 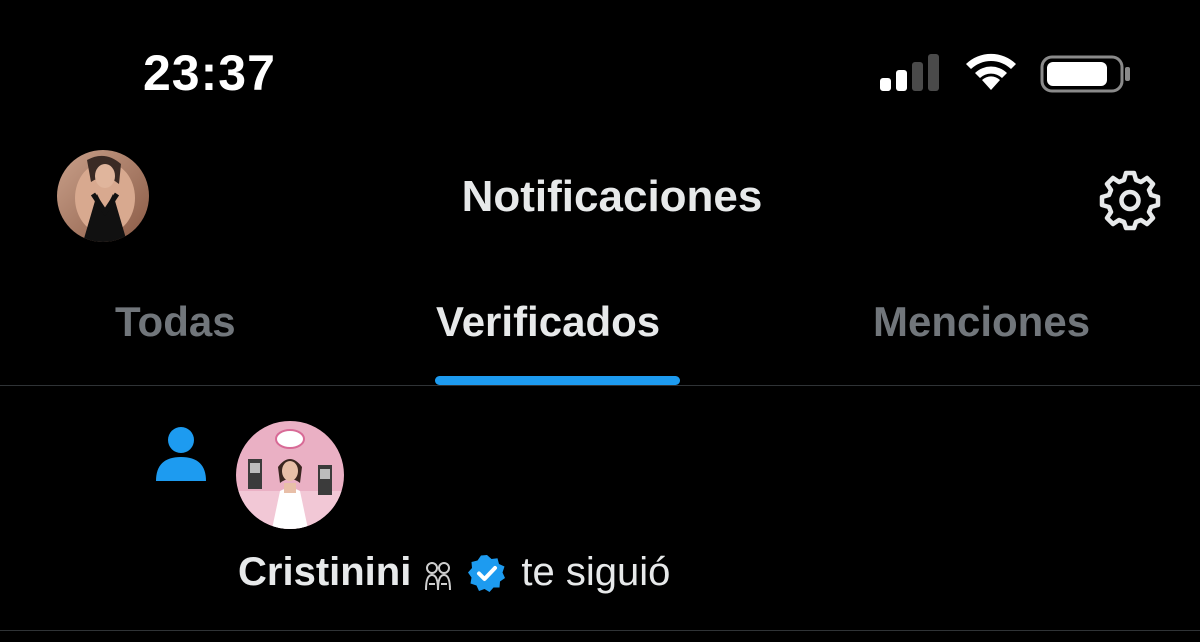 I want to click on cellular-signal-icon, so click(x=909, y=72).